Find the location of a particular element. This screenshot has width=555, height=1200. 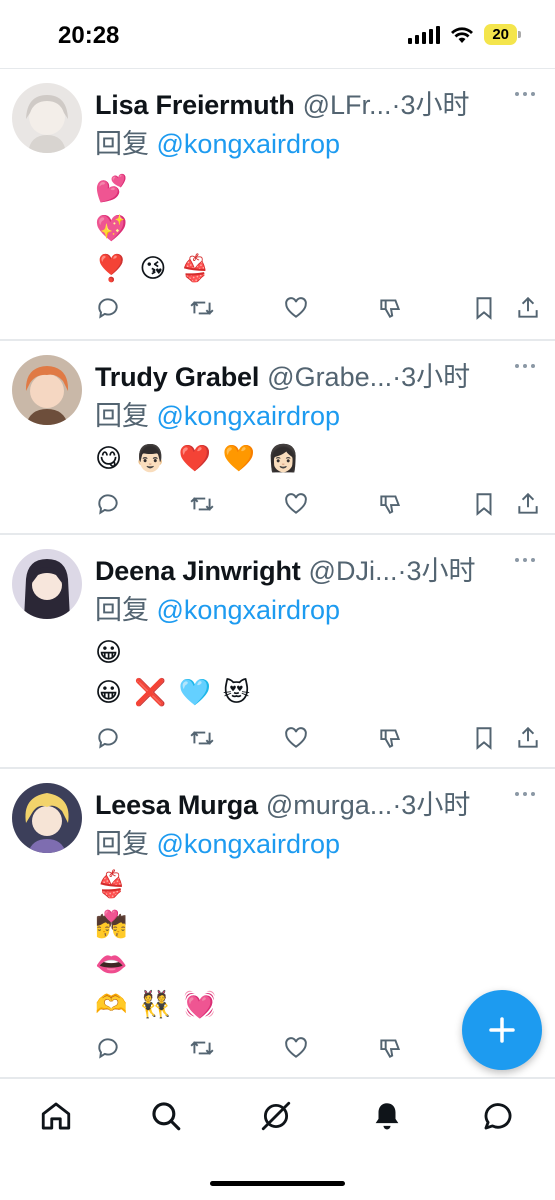

display-name: Lisa Freiermuth is located at coordinates (195, 105).